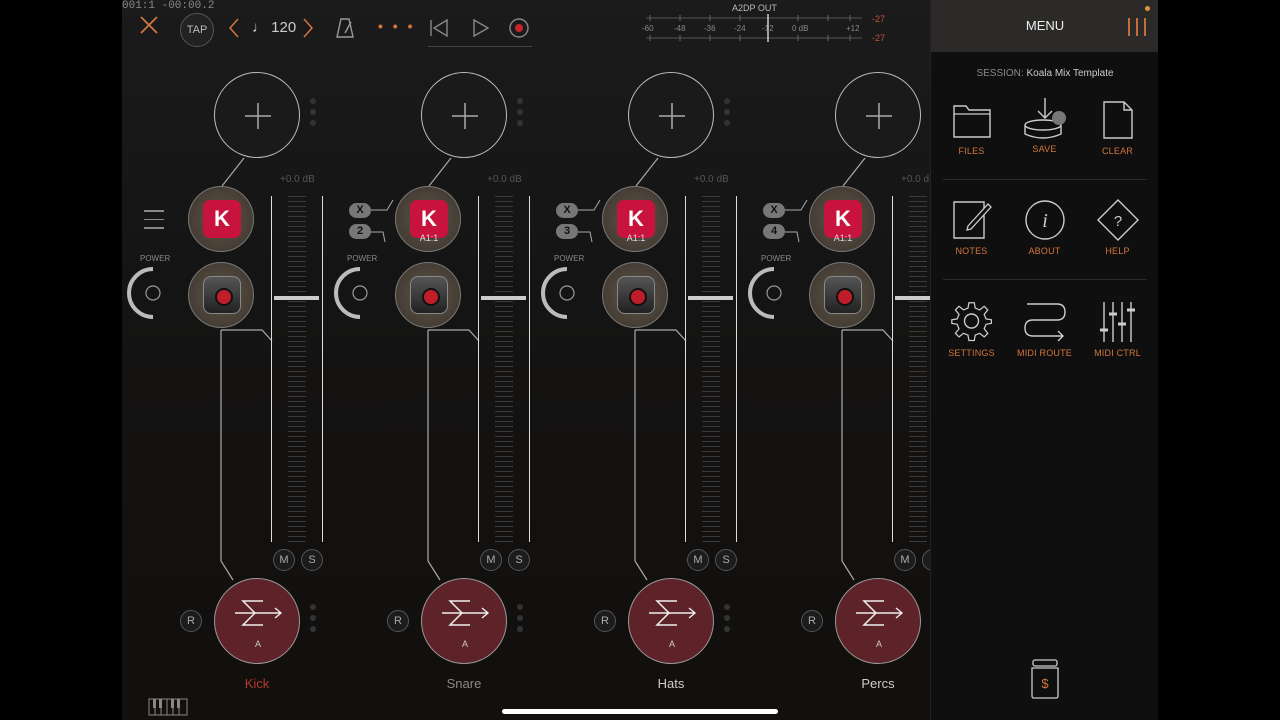 The width and height of the screenshot is (1280, 720). What do you see at coordinates (774, 231) in the screenshot?
I see `midi-route-number-badge: 4` at bounding box center [774, 231].